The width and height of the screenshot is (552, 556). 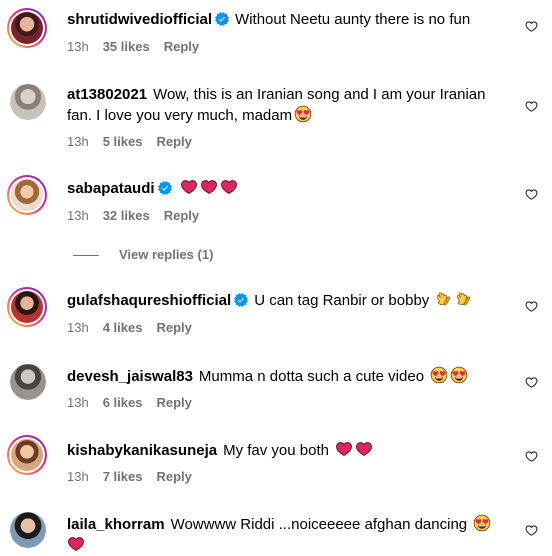 What do you see at coordinates (107, 94) in the screenshot?
I see `username-link: at13802021` at bounding box center [107, 94].